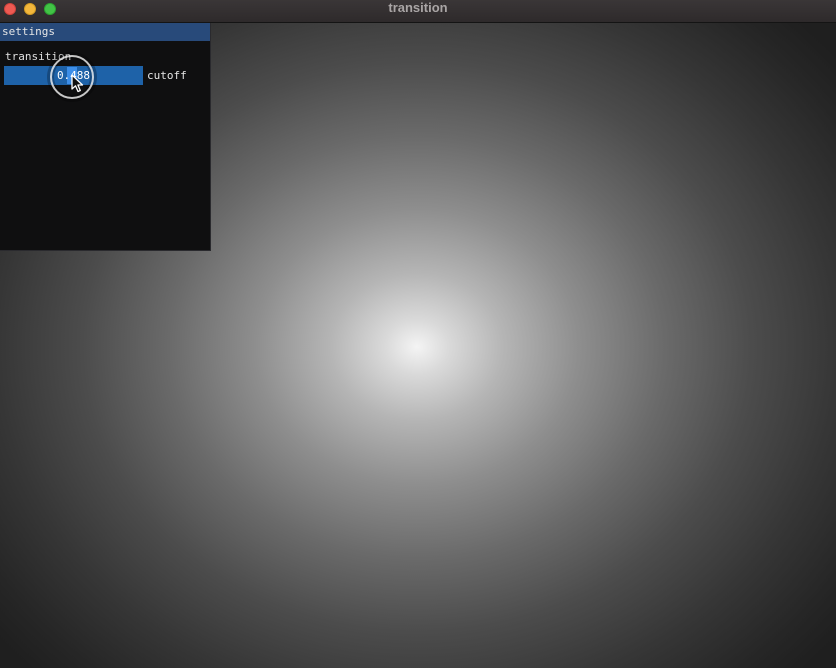 The width and height of the screenshot is (836, 668). What do you see at coordinates (105, 32) in the screenshot?
I see `panel-header: settings` at bounding box center [105, 32].